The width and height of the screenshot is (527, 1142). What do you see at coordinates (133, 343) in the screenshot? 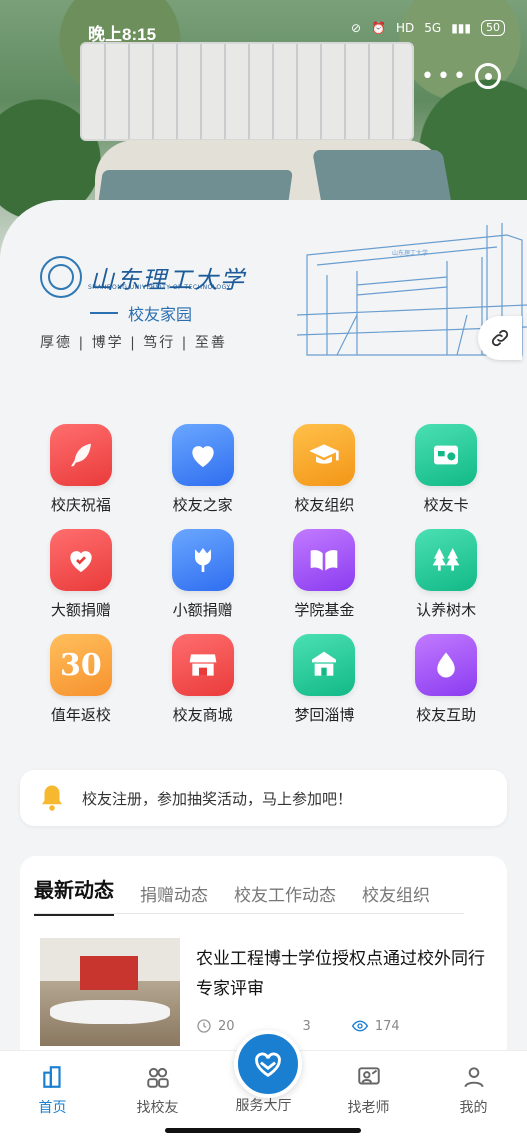
I see `school-motto: 厚德 | 博学 | 笃行 | 至善` at bounding box center [133, 343].